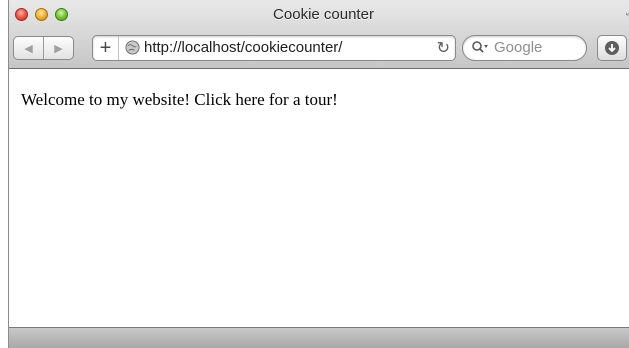 Image resolution: width=629 pixels, height=348 pixels. Describe the element at coordinates (243, 47) in the screenshot. I see `url-text: http://localhost/cookiecounter/` at that location.